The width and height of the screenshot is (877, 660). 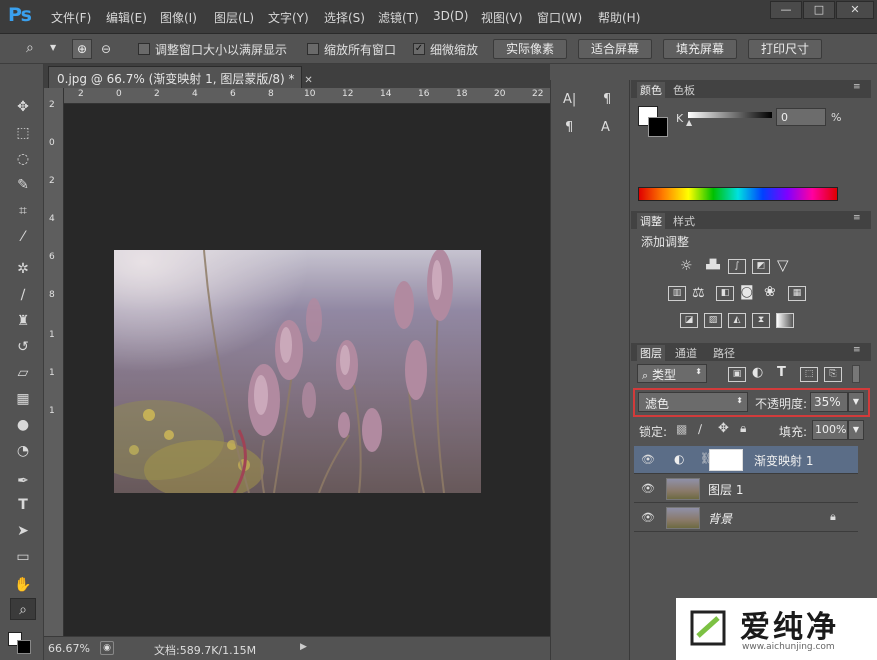 What do you see at coordinates (724, 353) in the screenshot?
I see `tab-paths: 路径` at bounding box center [724, 353].